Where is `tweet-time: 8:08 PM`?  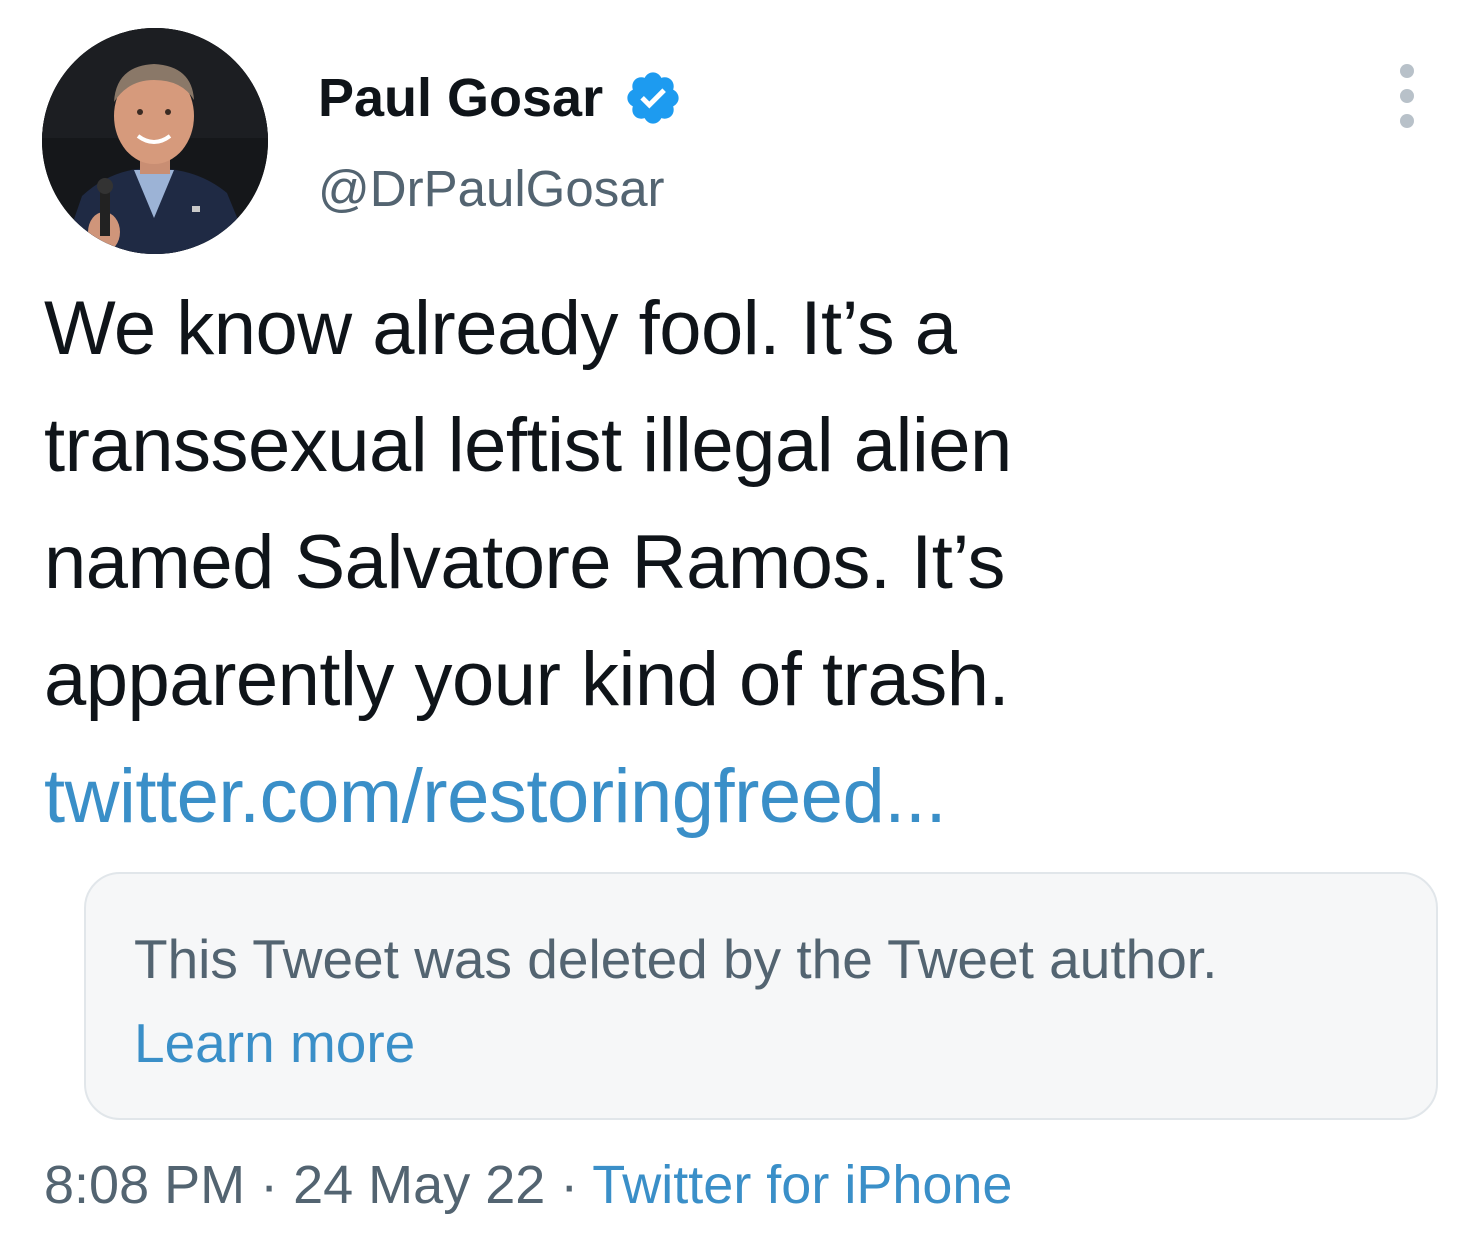 tweet-time: 8:08 PM is located at coordinates (144, 1185).